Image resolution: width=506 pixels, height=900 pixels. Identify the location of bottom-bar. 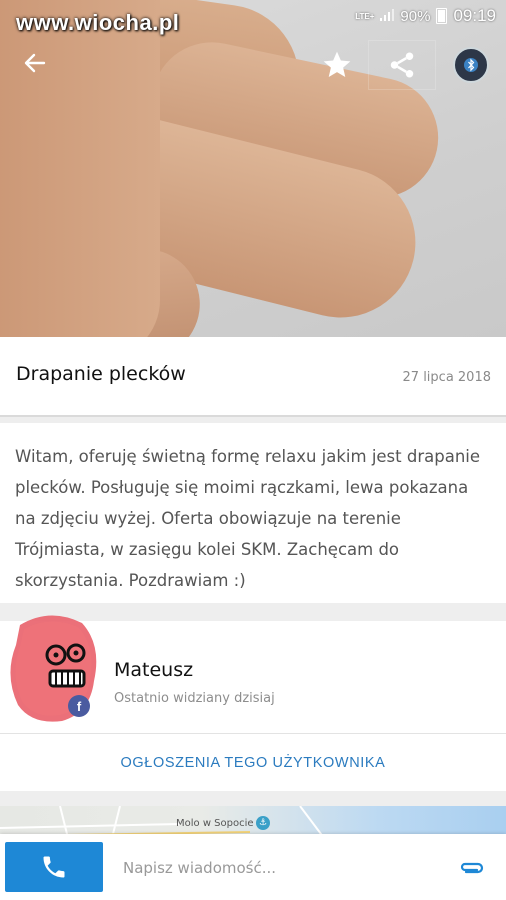
(253, 867).